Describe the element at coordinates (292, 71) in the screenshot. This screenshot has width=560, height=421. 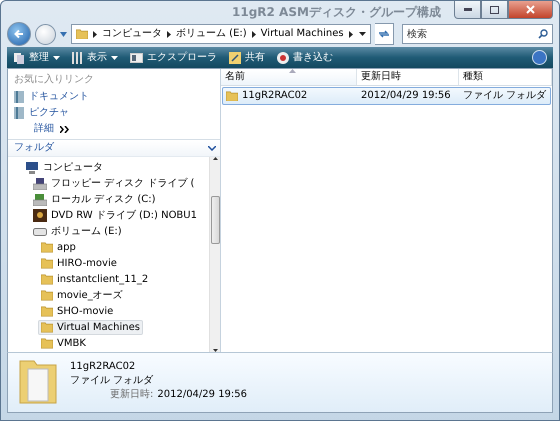
I see `sort-arrow-icon` at that location.